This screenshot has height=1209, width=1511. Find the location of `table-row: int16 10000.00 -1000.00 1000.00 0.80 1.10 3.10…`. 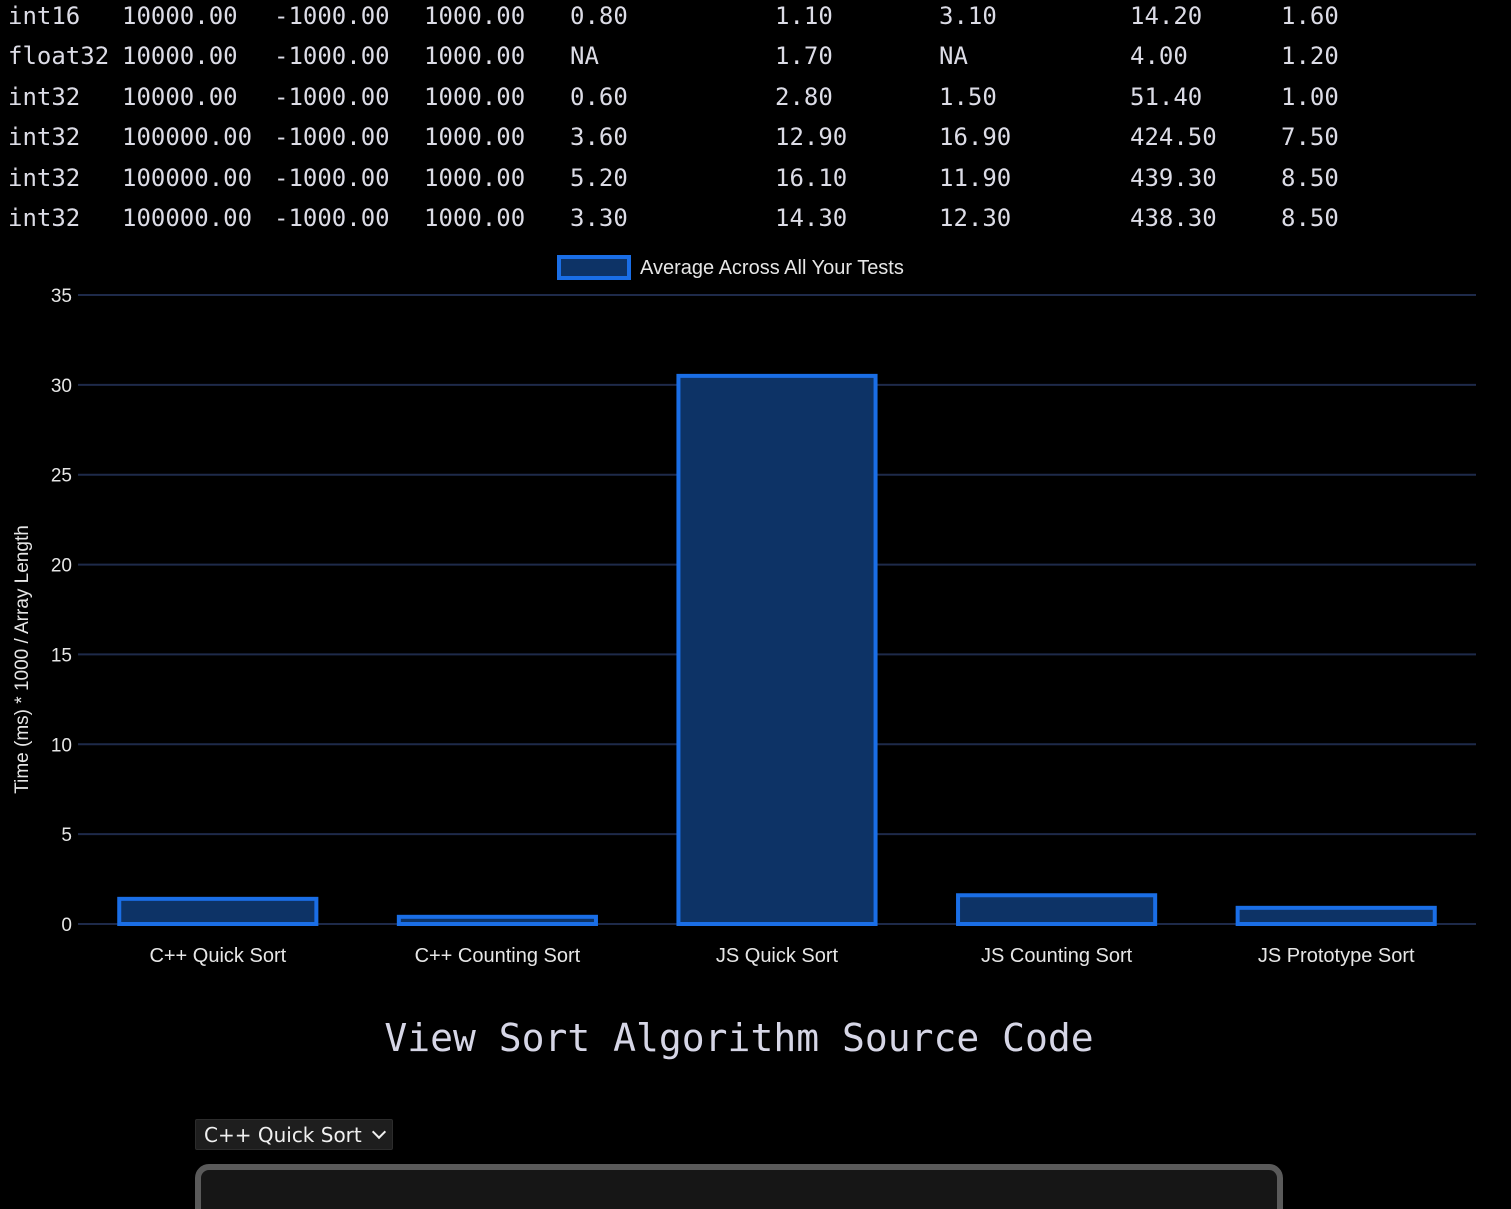

table-row: int16 10000.00 -1000.00 1000.00 0.80 1.10 3.10… is located at coordinates (755, 20).